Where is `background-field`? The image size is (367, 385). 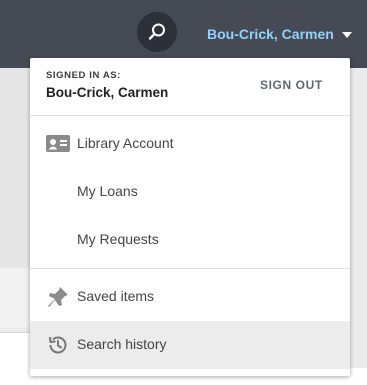
background-field is located at coordinates (15, 344).